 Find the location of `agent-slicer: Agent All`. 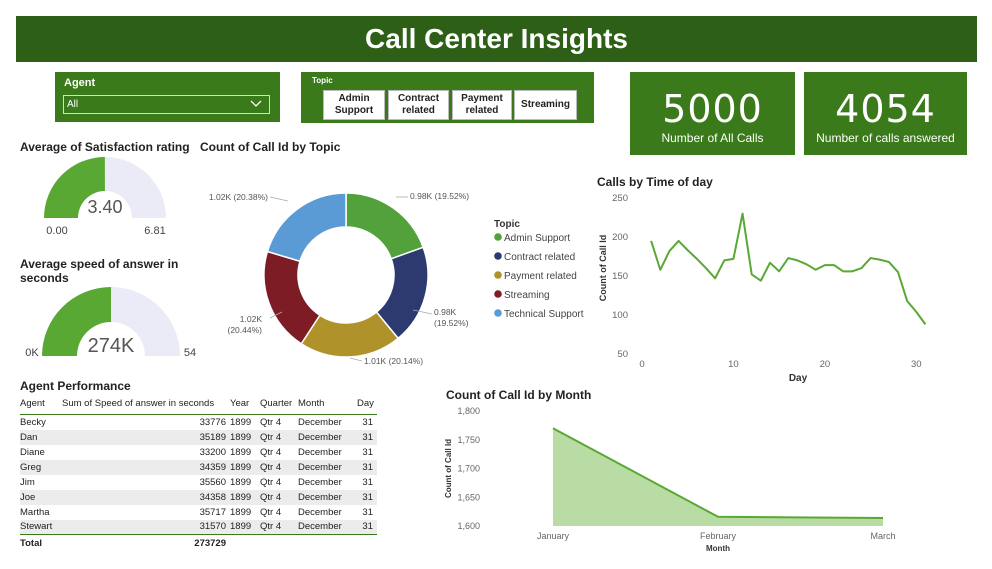

agent-slicer: Agent All is located at coordinates (167, 97).